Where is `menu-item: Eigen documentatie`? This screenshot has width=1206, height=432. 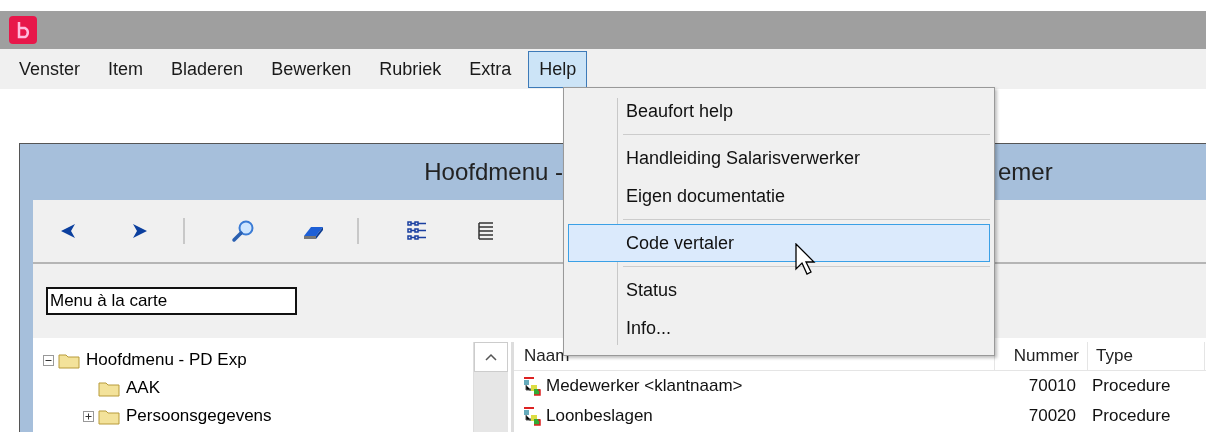
menu-item: Eigen documentatie is located at coordinates (779, 196).